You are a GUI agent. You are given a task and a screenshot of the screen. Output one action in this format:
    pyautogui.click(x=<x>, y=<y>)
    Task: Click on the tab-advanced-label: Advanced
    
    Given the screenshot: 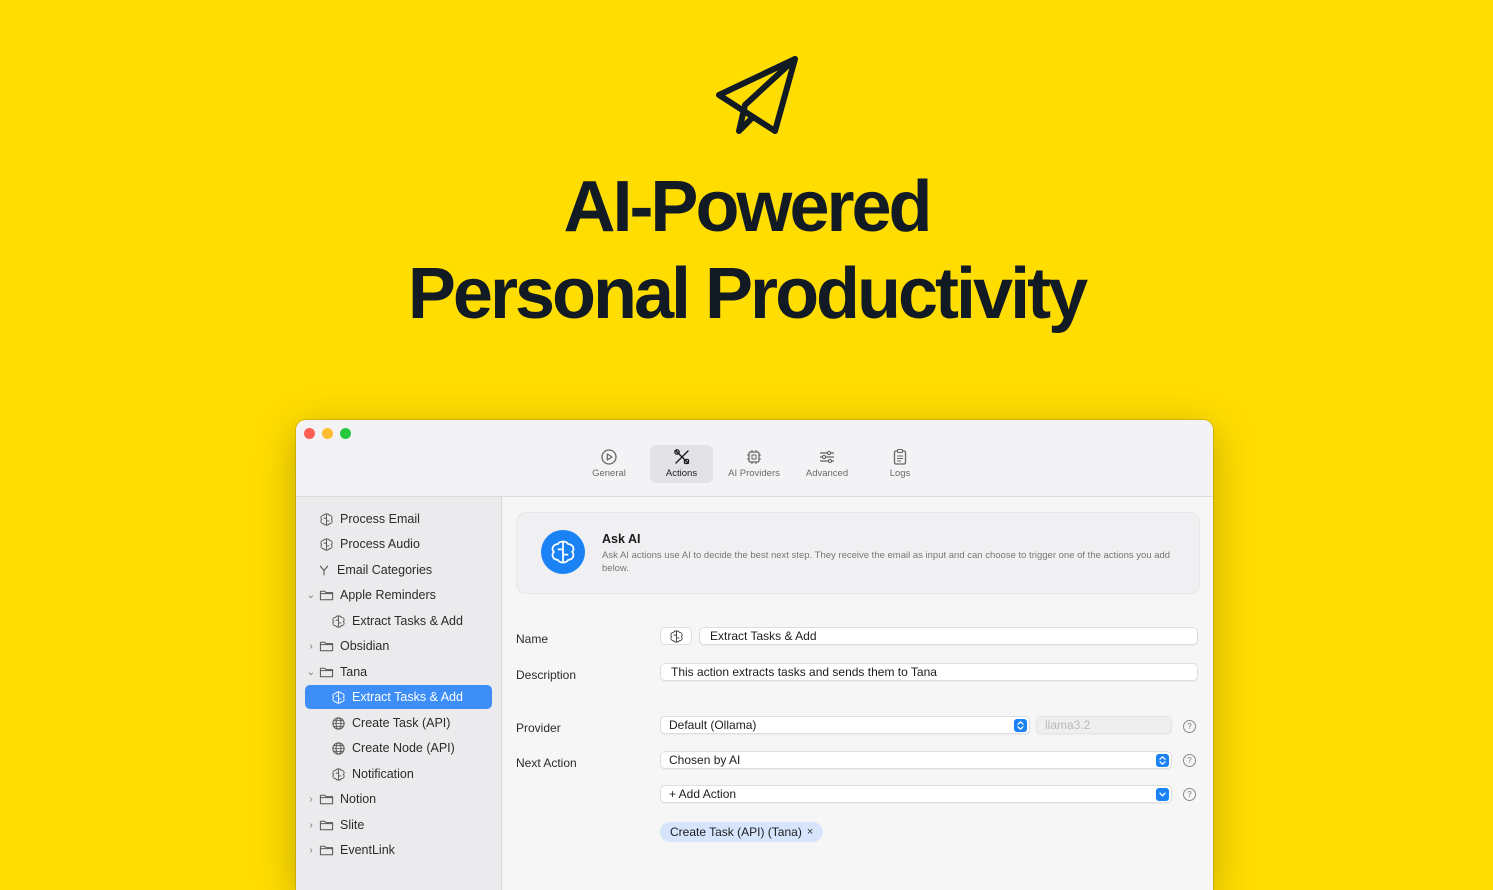 What is the action you would take?
    pyautogui.click(x=827, y=473)
    